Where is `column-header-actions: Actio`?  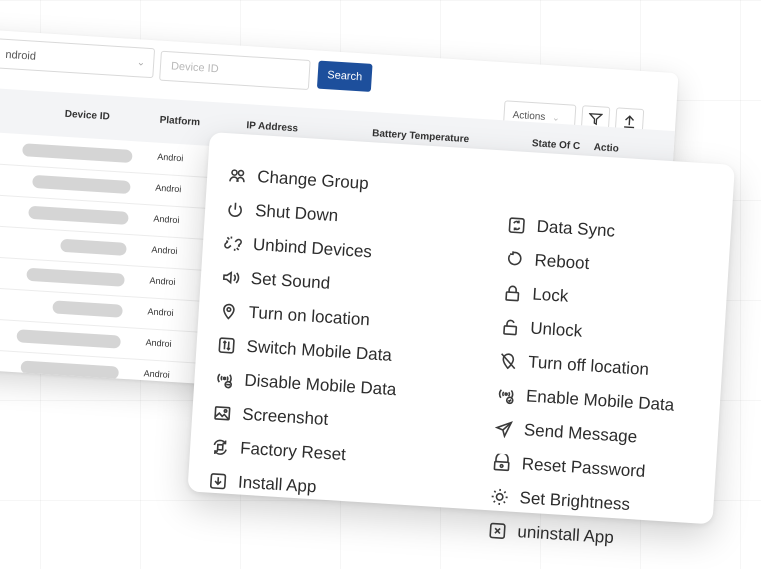 column-header-actions: Actio is located at coordinates (606, 148).